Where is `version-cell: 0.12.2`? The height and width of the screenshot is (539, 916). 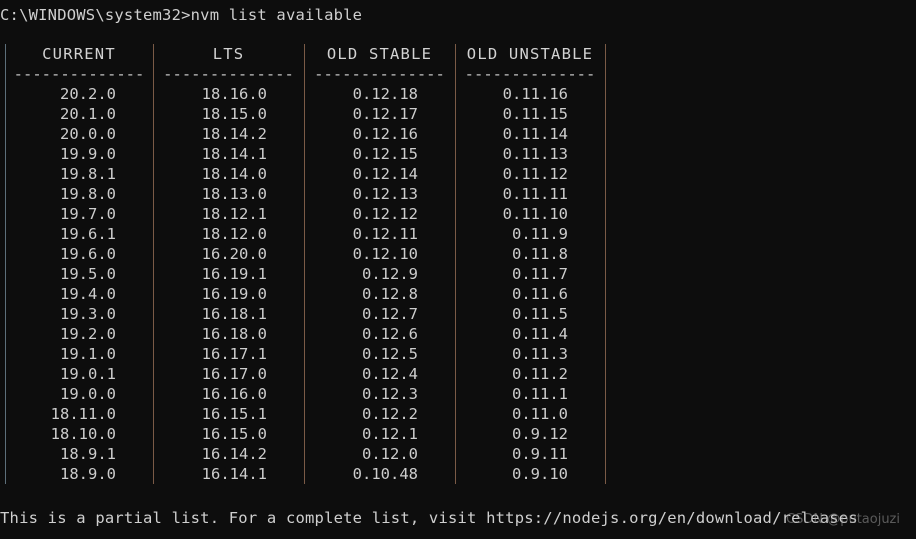 version-cell: 0.12.2 is located at coordinates (390, 414).